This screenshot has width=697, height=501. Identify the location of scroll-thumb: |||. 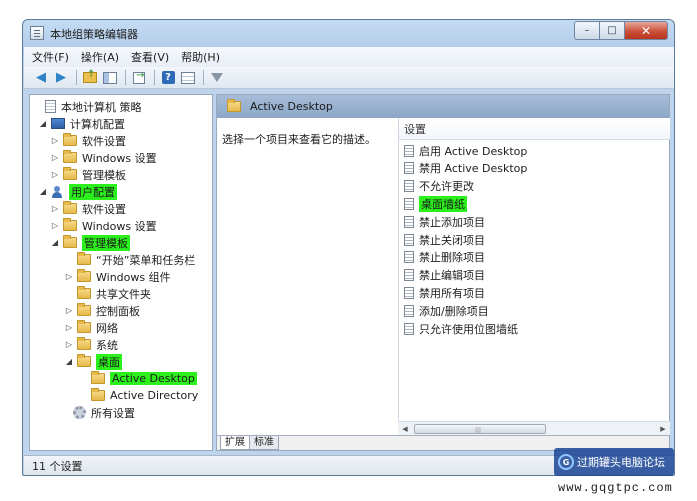
(480, 429).